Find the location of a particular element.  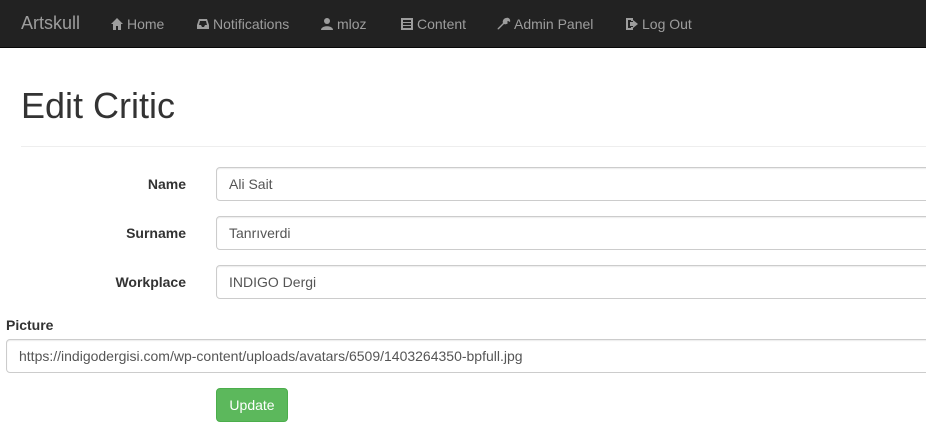

title-divider is located at coordinates (473, 146).